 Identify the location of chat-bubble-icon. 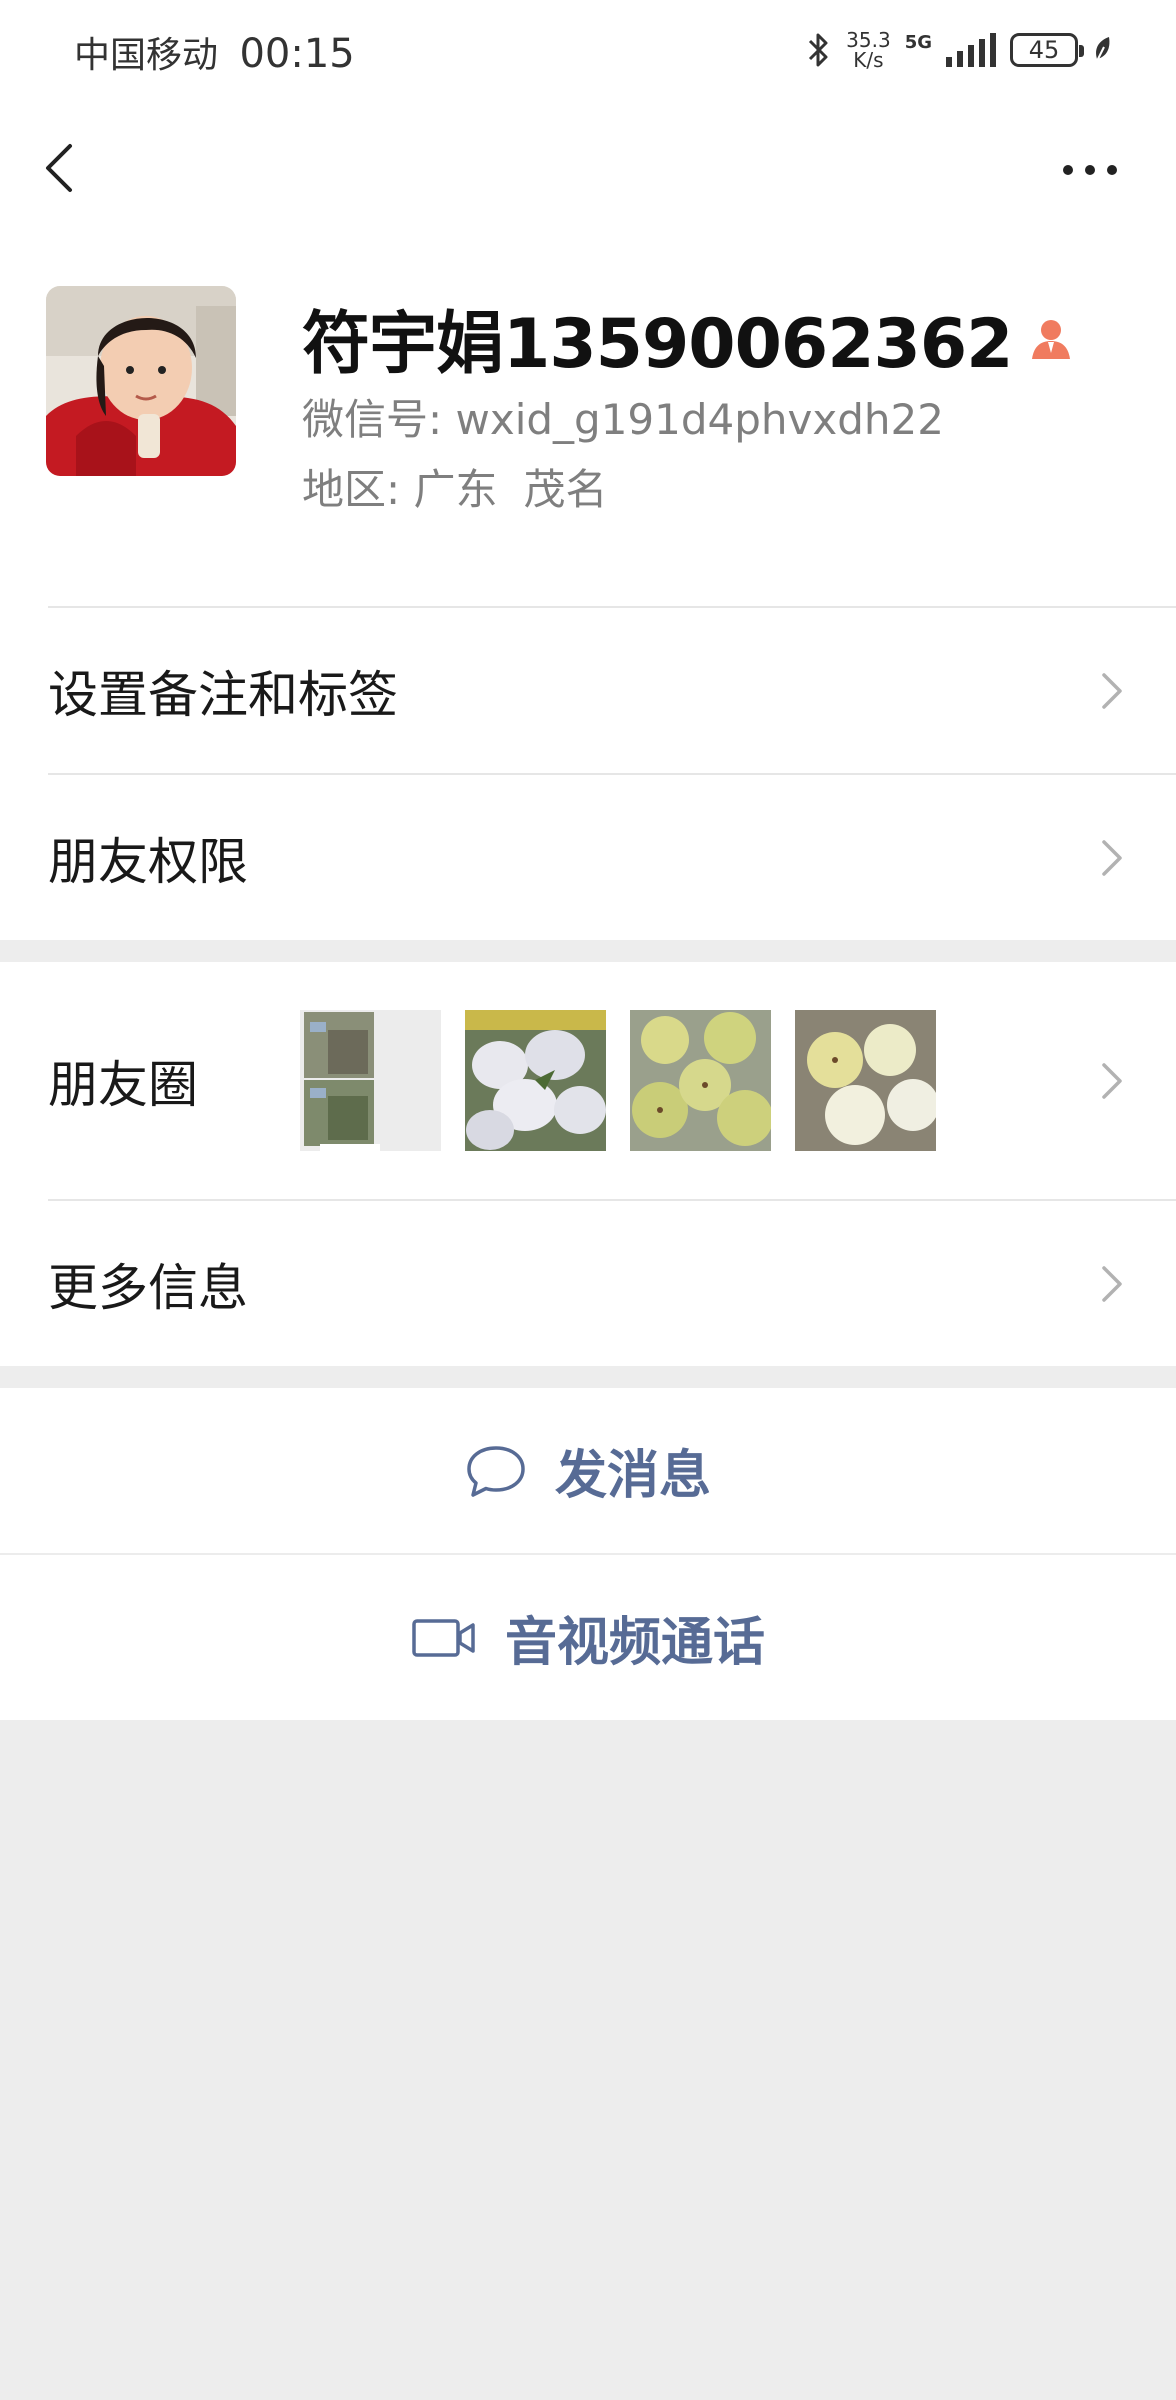
(496, 1471).